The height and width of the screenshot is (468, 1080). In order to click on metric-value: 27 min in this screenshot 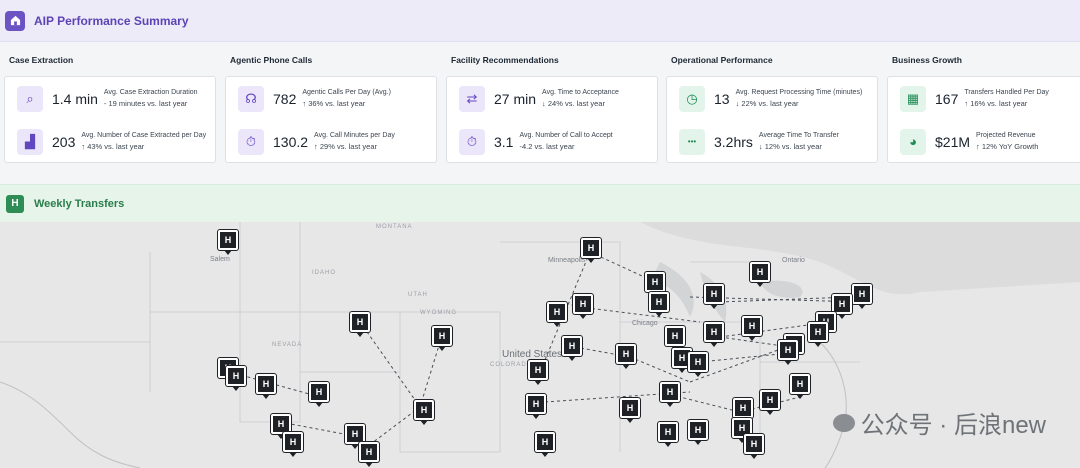, I will do `click(515, 98)`.